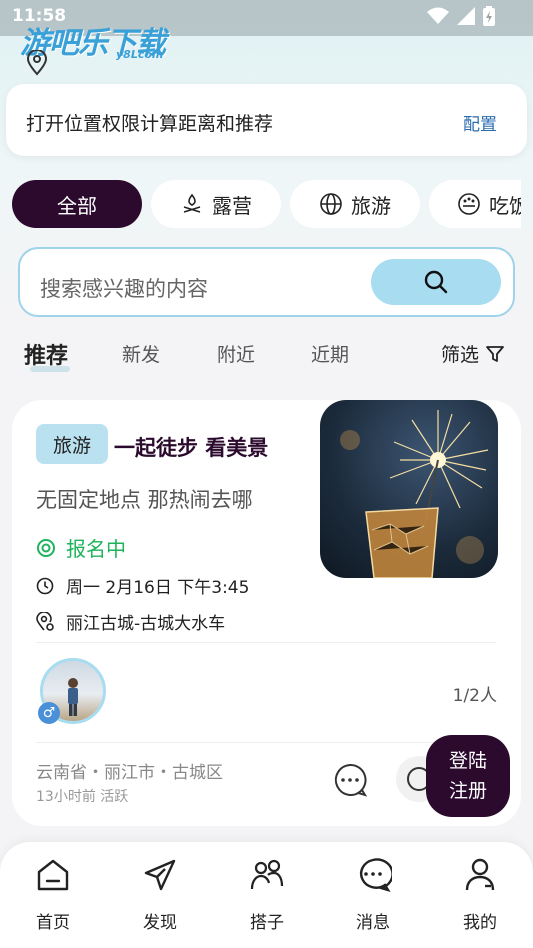 The height and width of the screenshot is (948, 533). What do you see at coordinates (53, 875) in the screenshot?
I see `home-icon` at bounding box center [53, 875].